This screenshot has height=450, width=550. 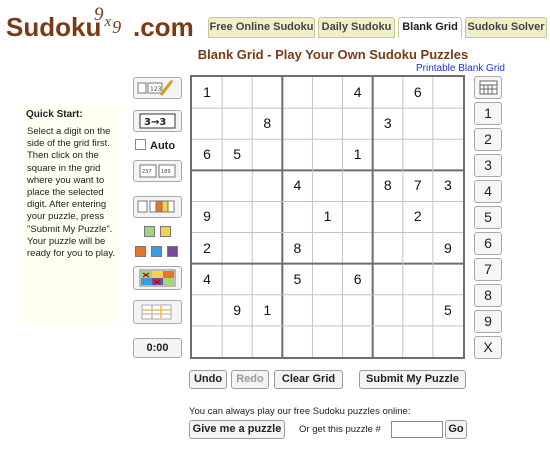 I want to click on tab-sudoku-solver: Sudoku Solver, so click(x=506, y=27).